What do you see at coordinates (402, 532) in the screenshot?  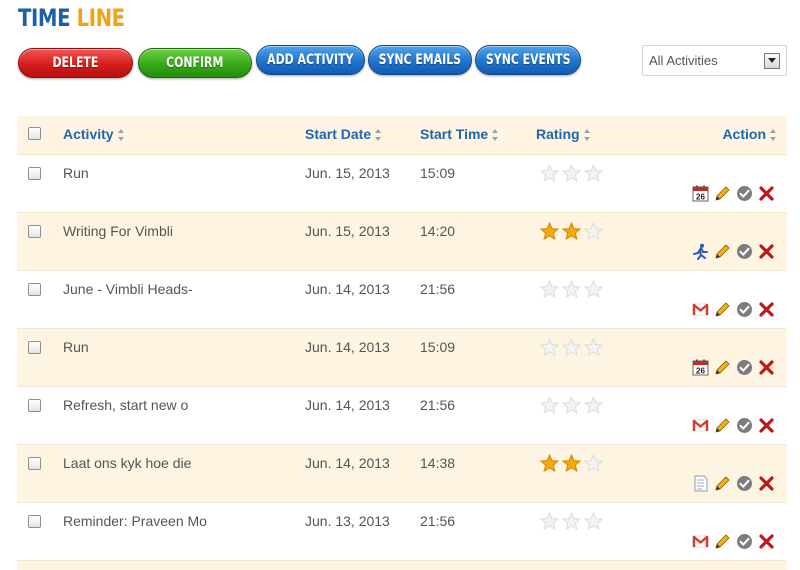 I see `table-row: Reminder: Praveen Mo Jun. 13, 2013 21:56` at bounding box center [402, 532].